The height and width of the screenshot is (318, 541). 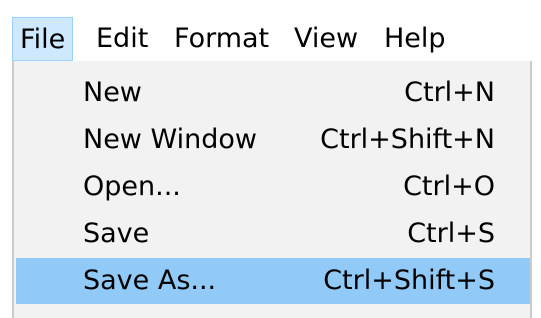 I want to click on menu-item-save: Save Ctrl+S, so click(x=273, y=234).